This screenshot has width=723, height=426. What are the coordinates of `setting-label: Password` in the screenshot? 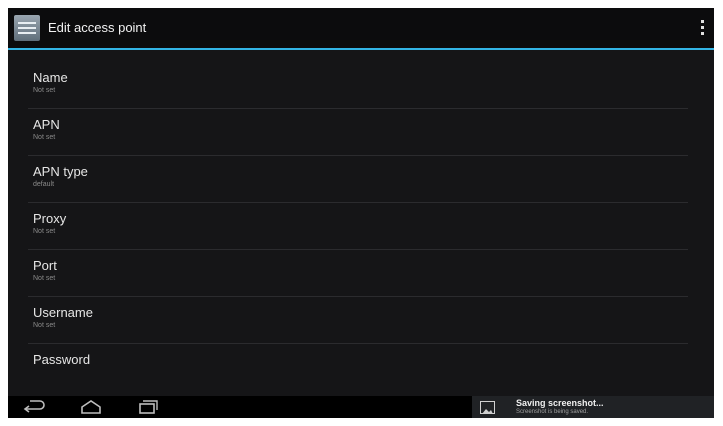 It's located at (62, 359).